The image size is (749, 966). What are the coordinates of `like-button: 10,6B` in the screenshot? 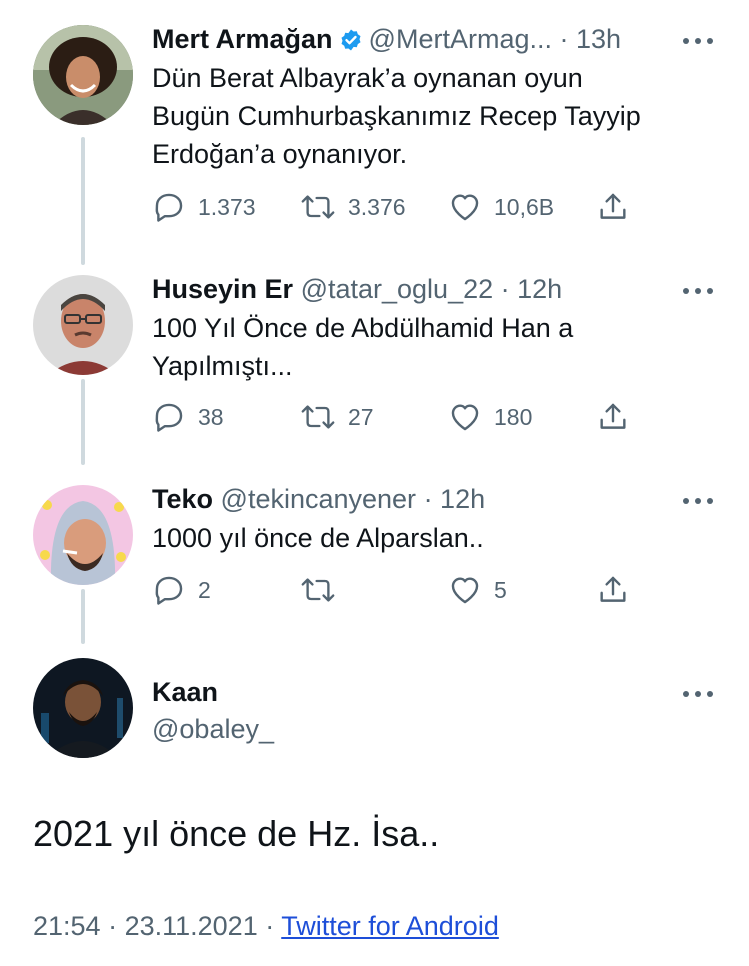 It's located at (501, 207).